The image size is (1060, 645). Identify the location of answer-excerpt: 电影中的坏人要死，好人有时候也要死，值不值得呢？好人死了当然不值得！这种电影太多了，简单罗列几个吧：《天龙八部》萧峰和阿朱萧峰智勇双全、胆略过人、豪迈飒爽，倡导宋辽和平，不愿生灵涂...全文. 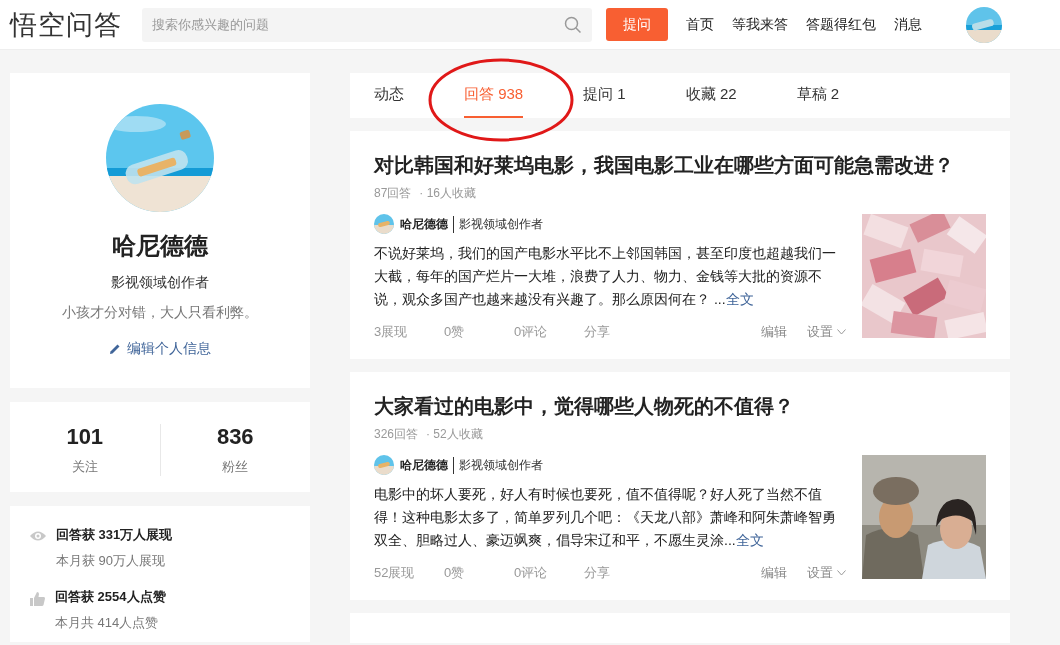
(605, 517).